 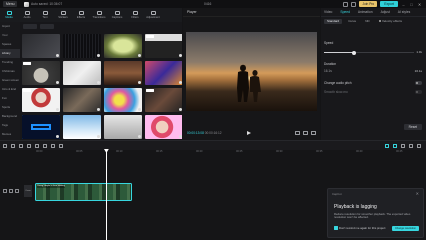 I want to click on tab-adjust: Adjust, so click(x=385, y=12).